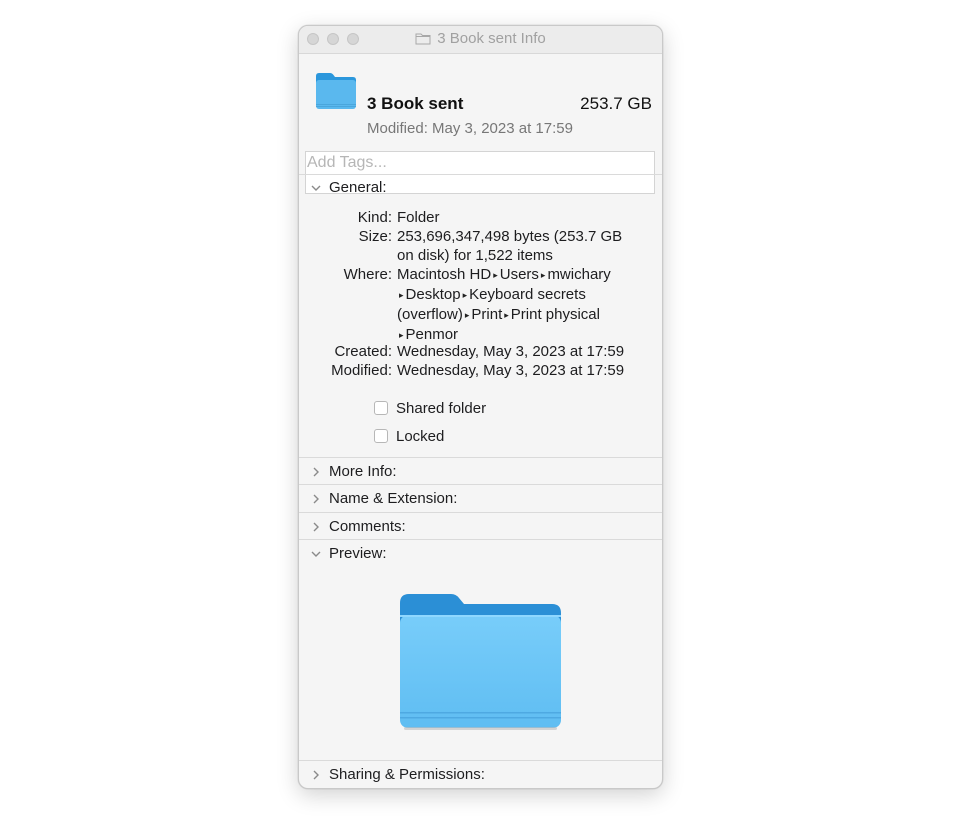 The height and width of the screenshot is (825, 960). I want to click on section-preview-label: Preview:, so click(358, 553).